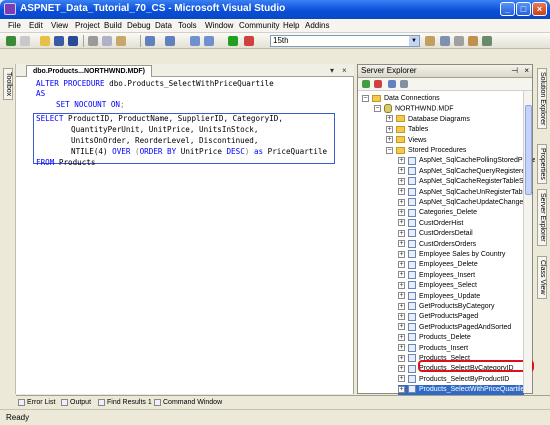  What do you see at coordinates (528, 150) in the screenshot?
I see `scrollbar-thumb` at bounding box center [528, 150].